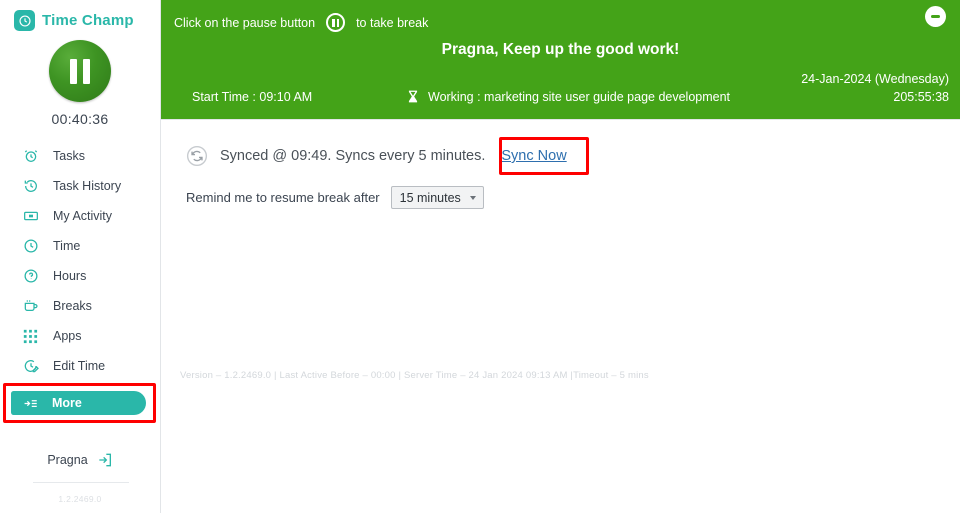 This screenshot has height=513, width=960. What do you see at coordinates (88, 20) in the screenshot?
I see `brand-name: Time Champ` at bounding box center [88, 20].